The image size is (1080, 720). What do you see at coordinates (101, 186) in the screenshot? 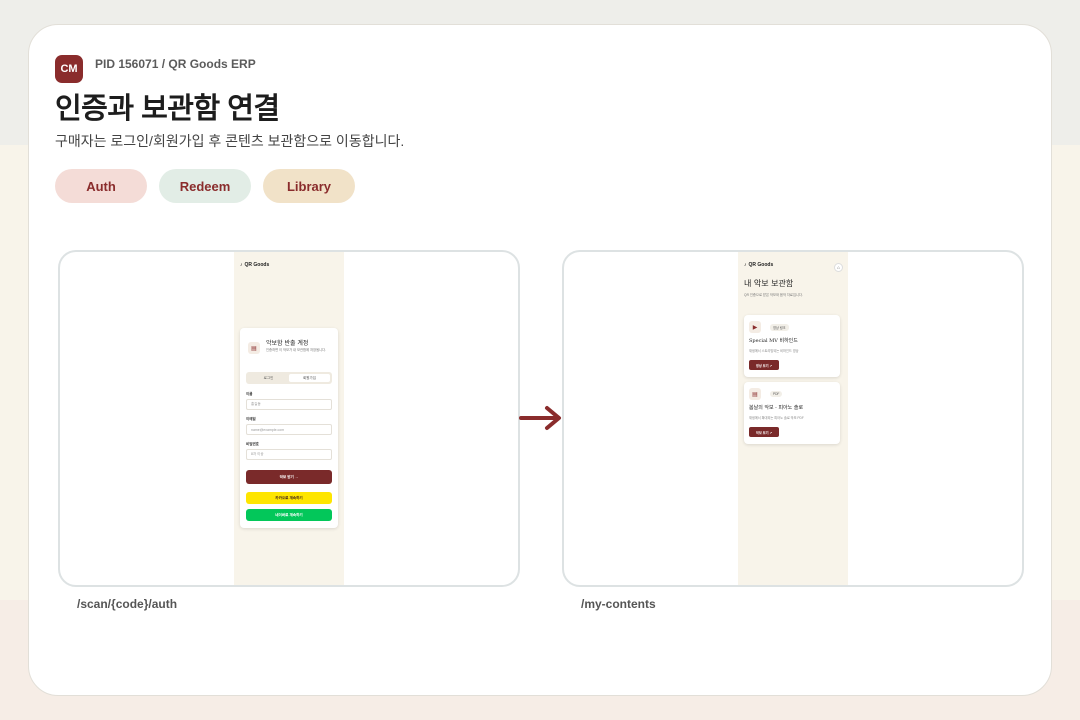
I see `tag-auth: Auth` at bounding box center [101, 186].